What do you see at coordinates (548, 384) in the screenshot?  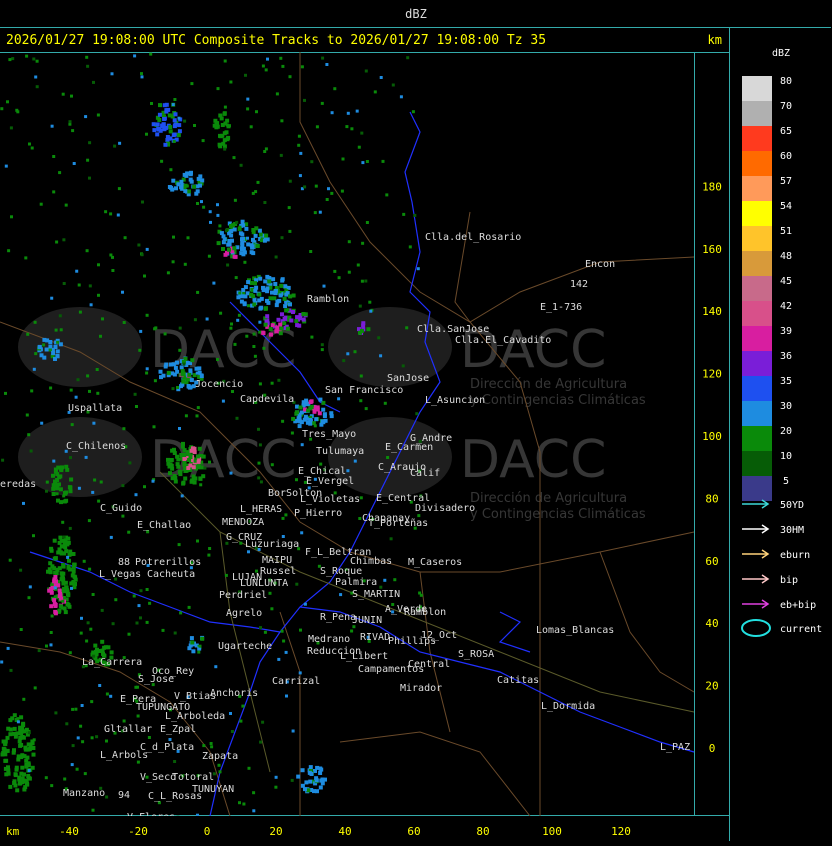 I see `svg-text: Dirección de Agricultura` at bounding box center [548, 384].